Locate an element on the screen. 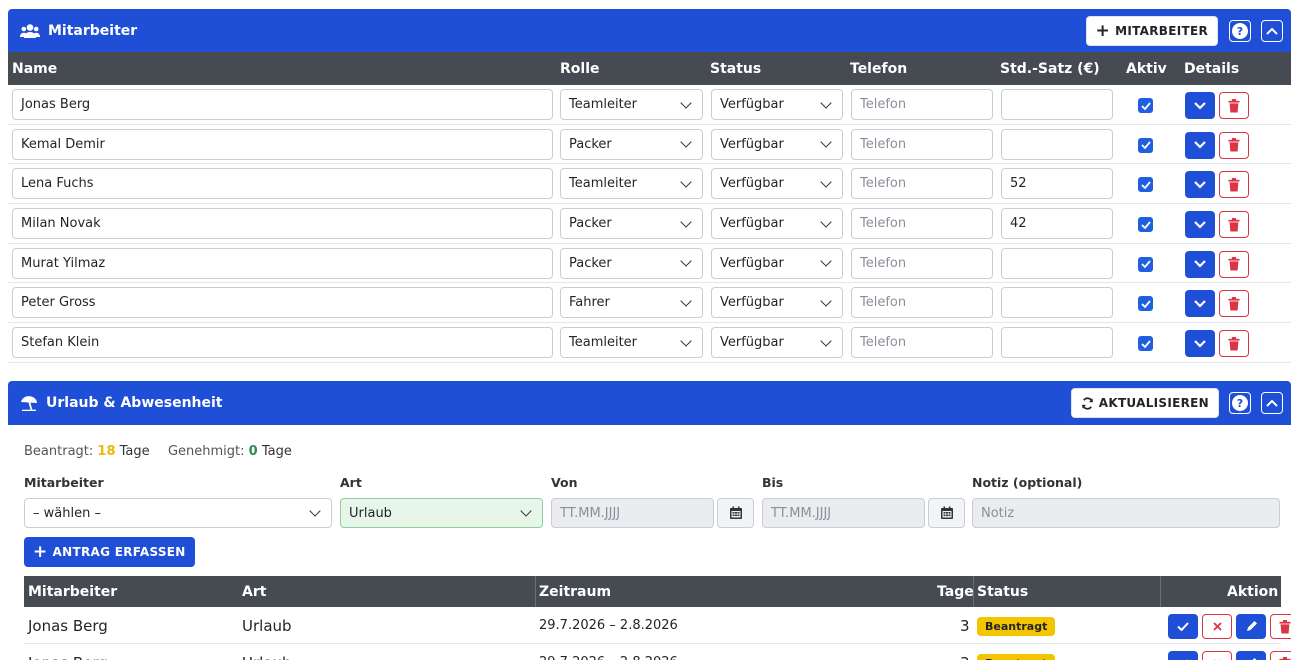 Image resolution: width=1291 pixels, height=660 pixels. employee-select: – wählen – is located at coordinates (178, 513).